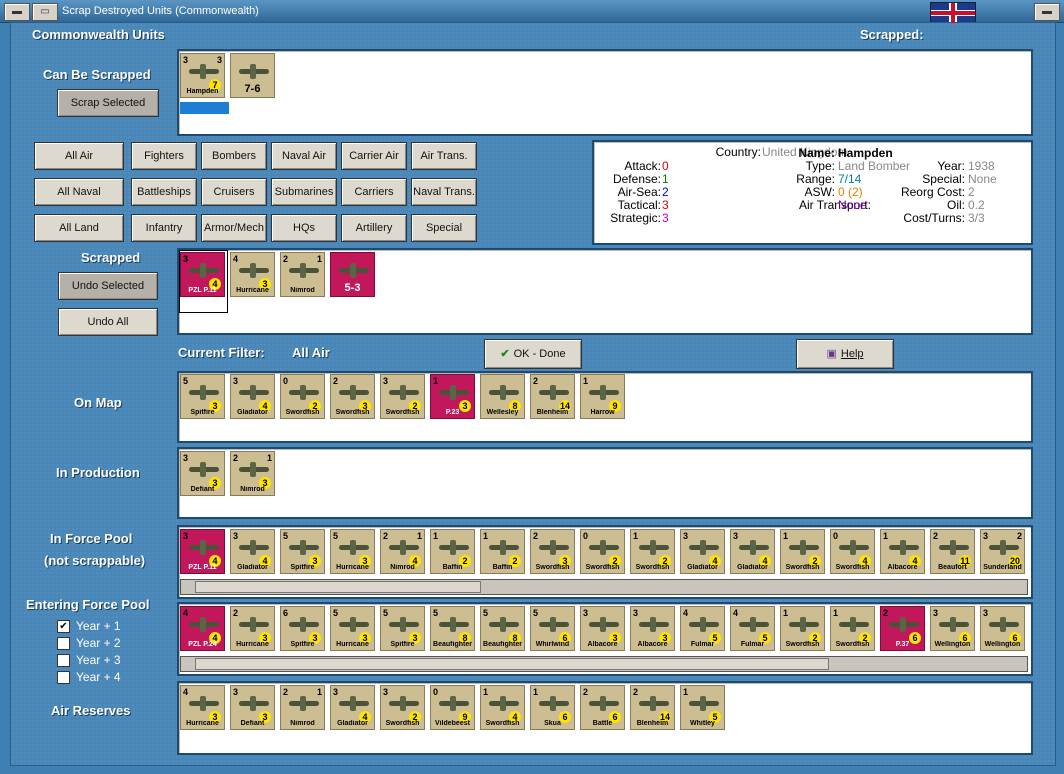 Image resolution: width=1064 pixels, height=774 pixels. I want to click on air-reserves-unit-counter: 3 3 Defiant, so click(252, 707).